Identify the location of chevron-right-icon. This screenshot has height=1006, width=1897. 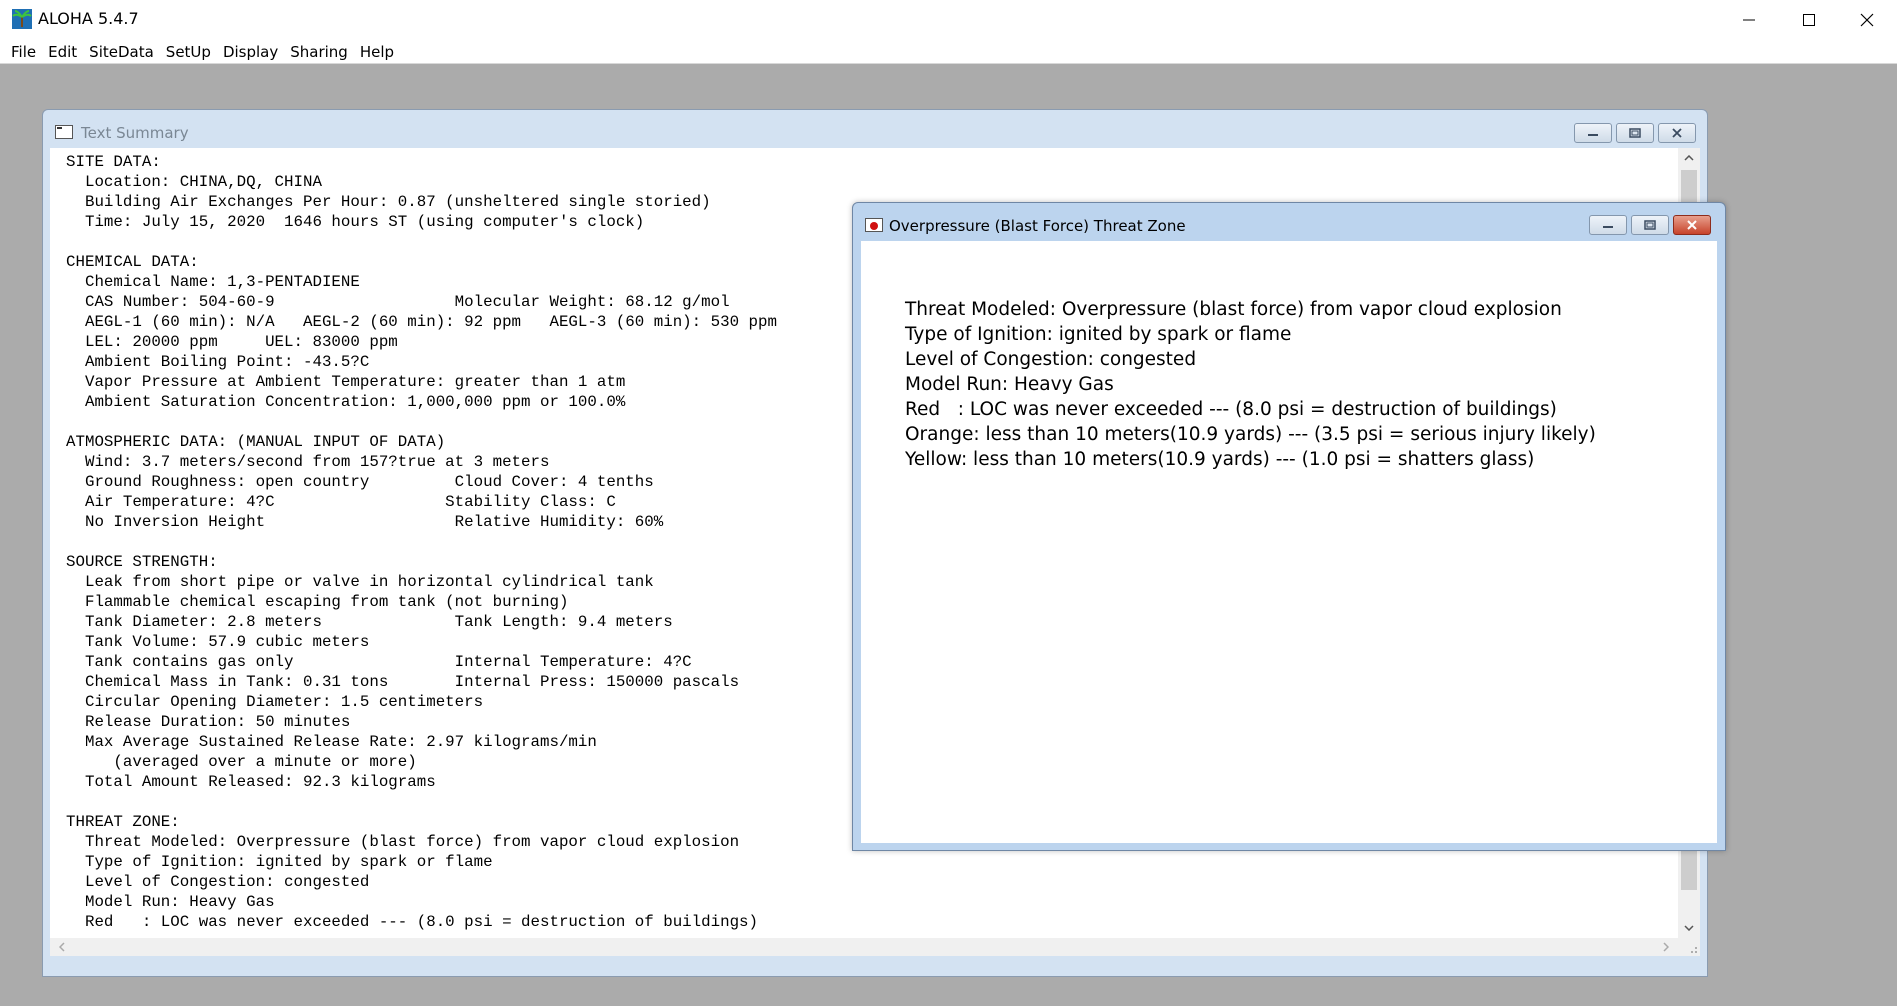
(1666, 947).